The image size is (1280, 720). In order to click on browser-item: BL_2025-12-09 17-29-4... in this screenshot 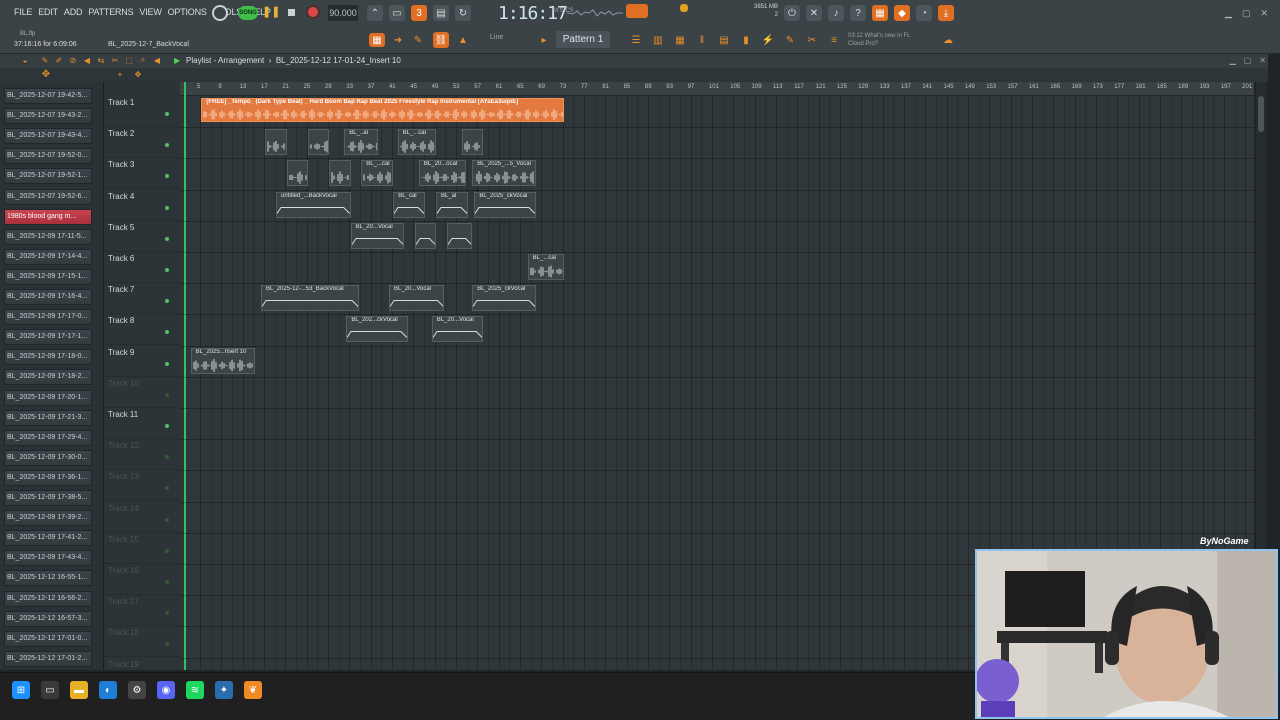, I will do `click(48, 437)`.